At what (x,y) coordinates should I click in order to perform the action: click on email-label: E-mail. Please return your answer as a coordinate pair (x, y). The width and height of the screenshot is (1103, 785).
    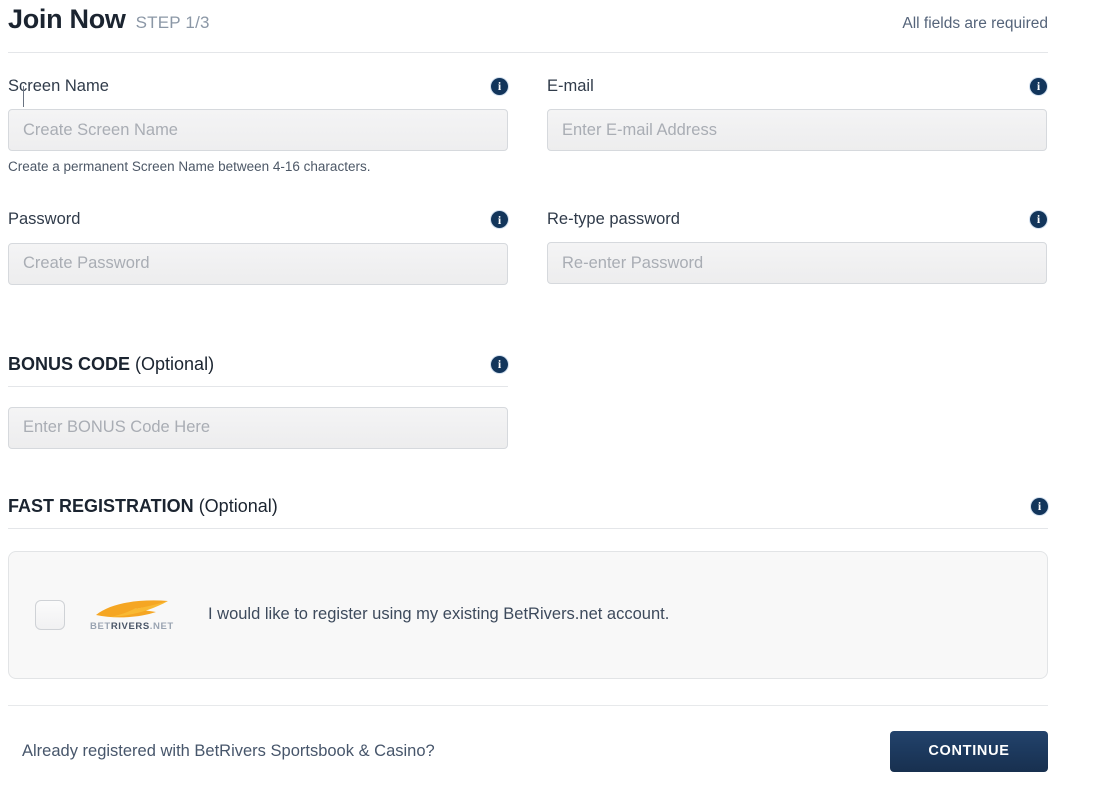
    Looking at the image, I should click on (570, 85).